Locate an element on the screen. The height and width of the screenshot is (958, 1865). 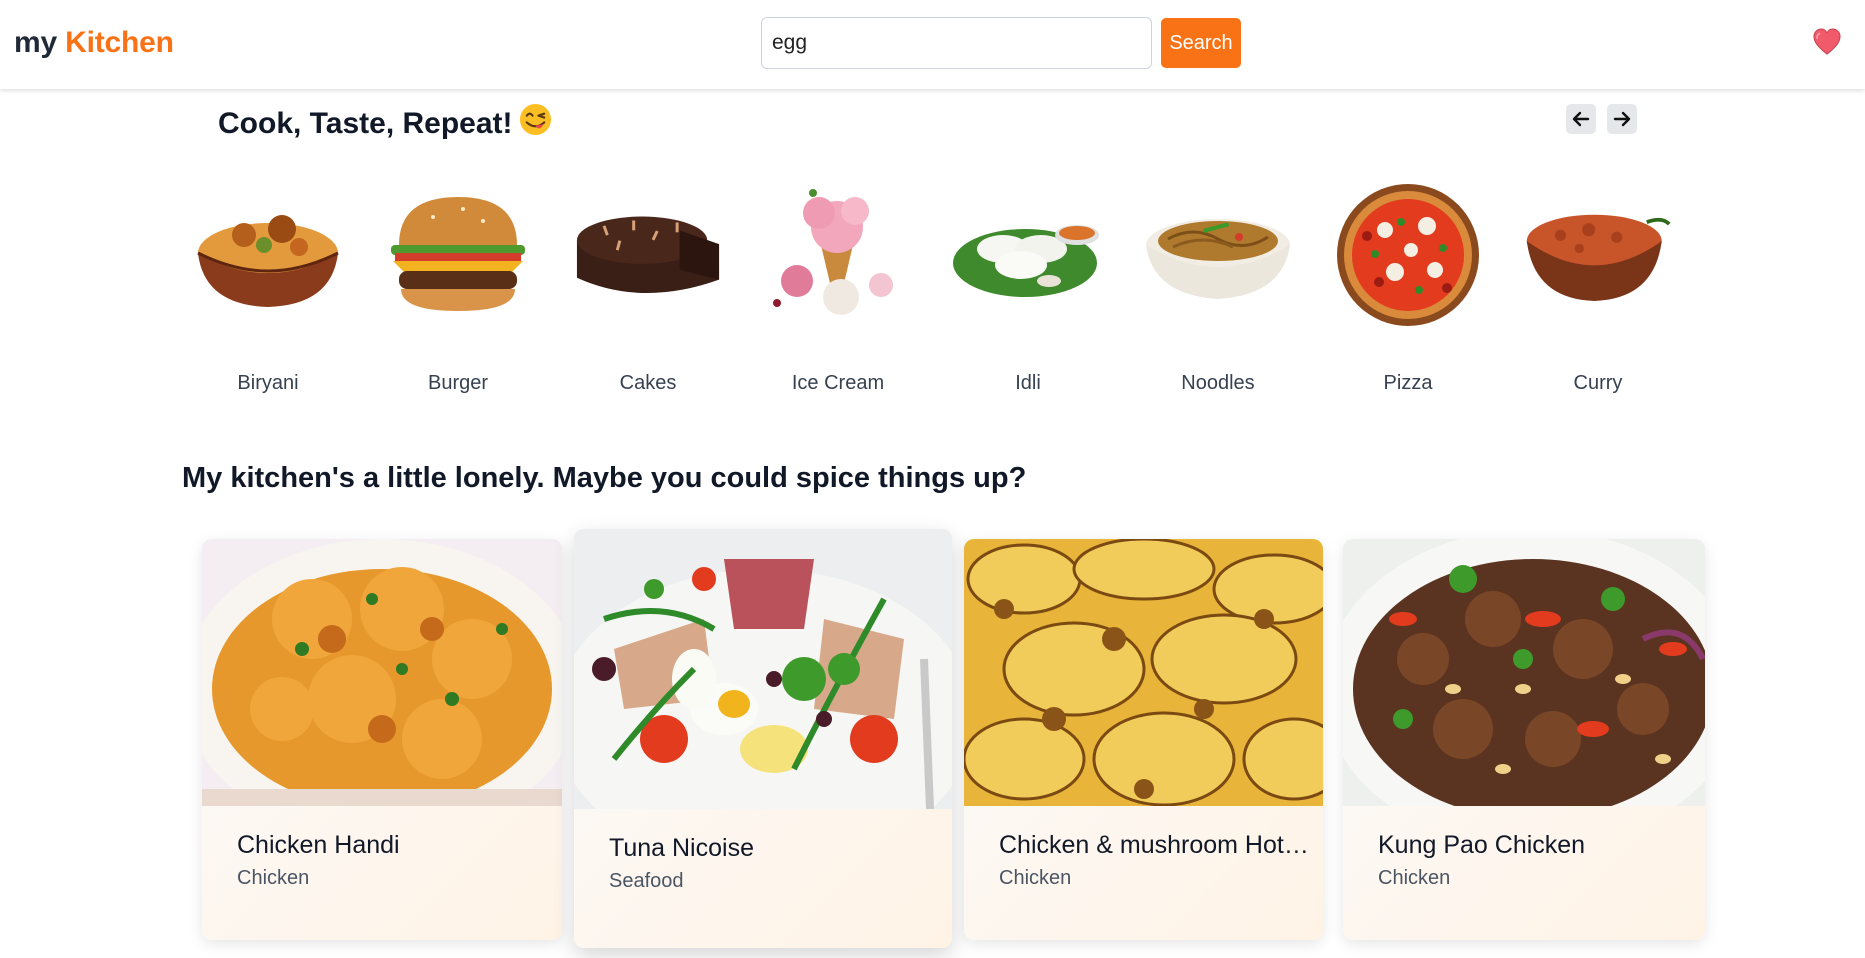
ice-cream-image is located at coordinates (838, 255).